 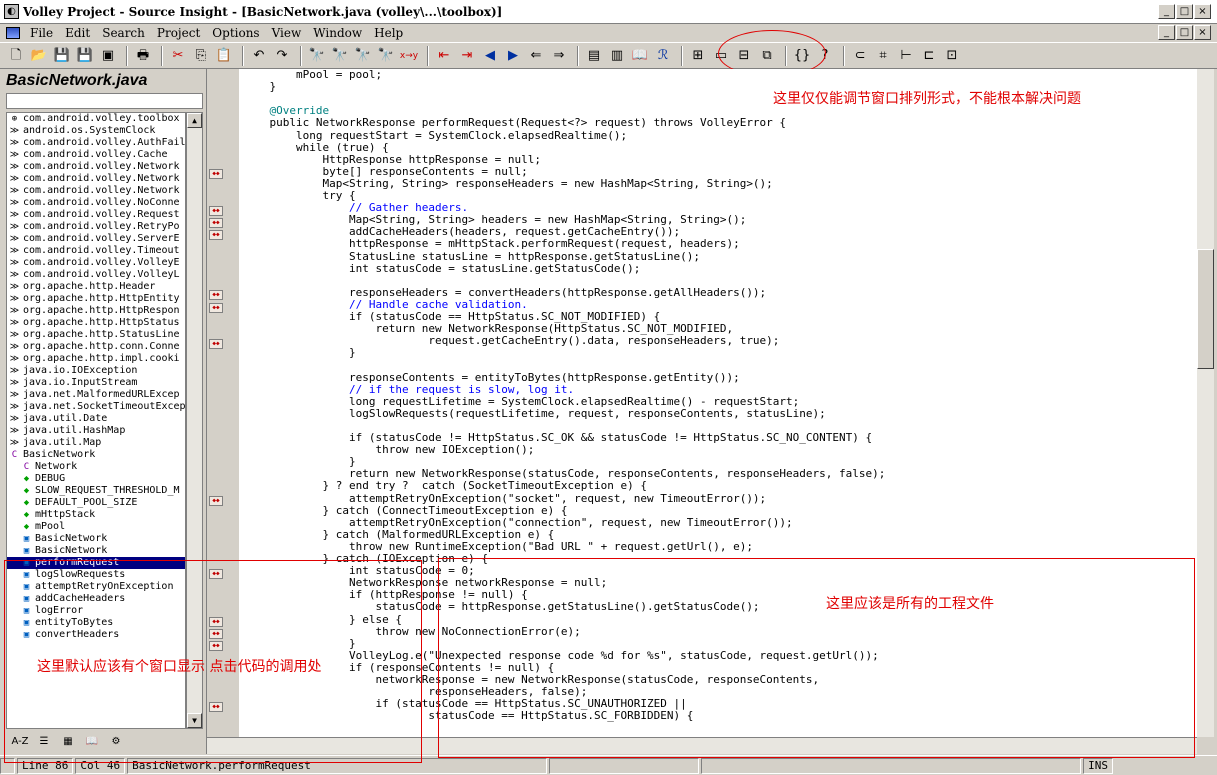 What do you see at coordinates (1184, 32) in the screenshot?
I see `doc-restore-button: □` at bounding box center [1184, 32].